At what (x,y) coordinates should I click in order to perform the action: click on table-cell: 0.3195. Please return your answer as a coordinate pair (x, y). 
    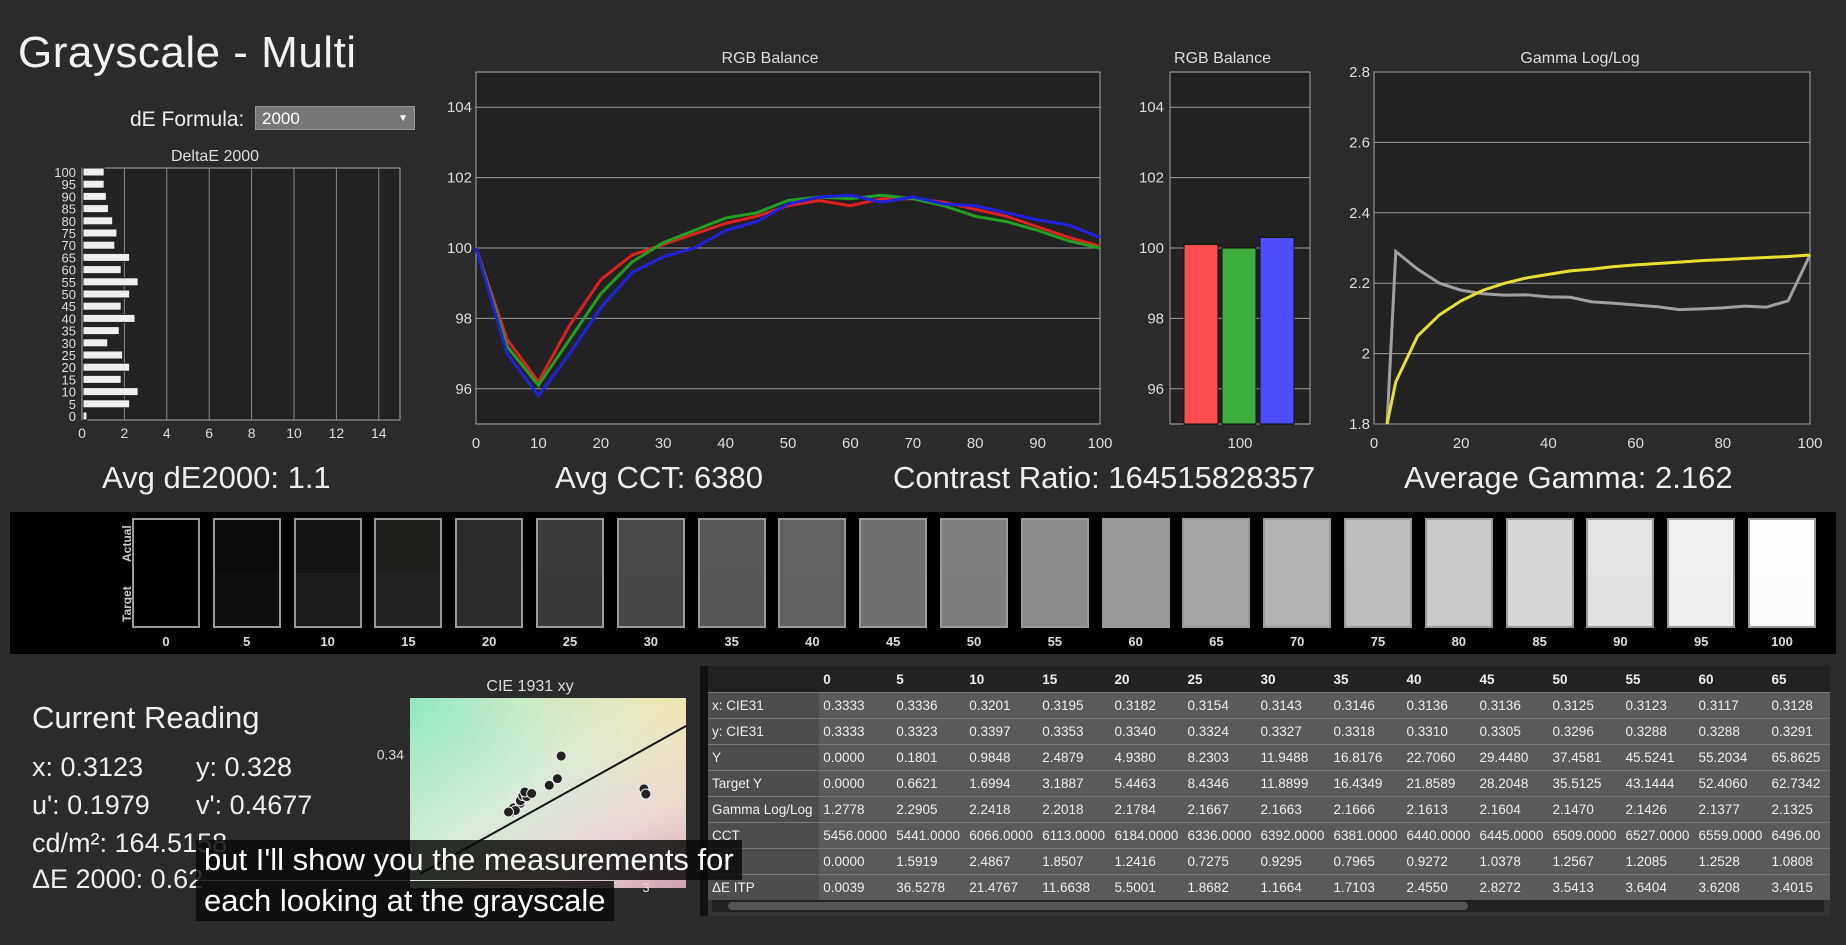
    Looking at the image, I should click on (1074, 705).